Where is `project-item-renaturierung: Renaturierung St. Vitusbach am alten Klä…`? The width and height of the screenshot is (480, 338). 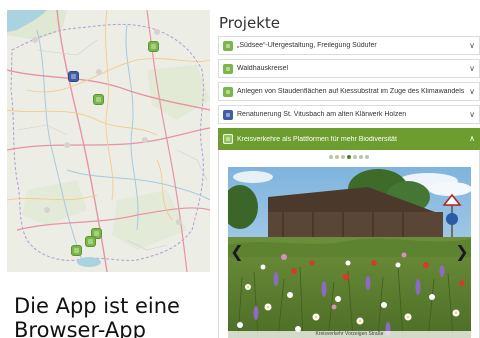
project-item-renaturierung: Renaturierung St. Vitusbach am alten Klä… is located at coordinates (349, 114).